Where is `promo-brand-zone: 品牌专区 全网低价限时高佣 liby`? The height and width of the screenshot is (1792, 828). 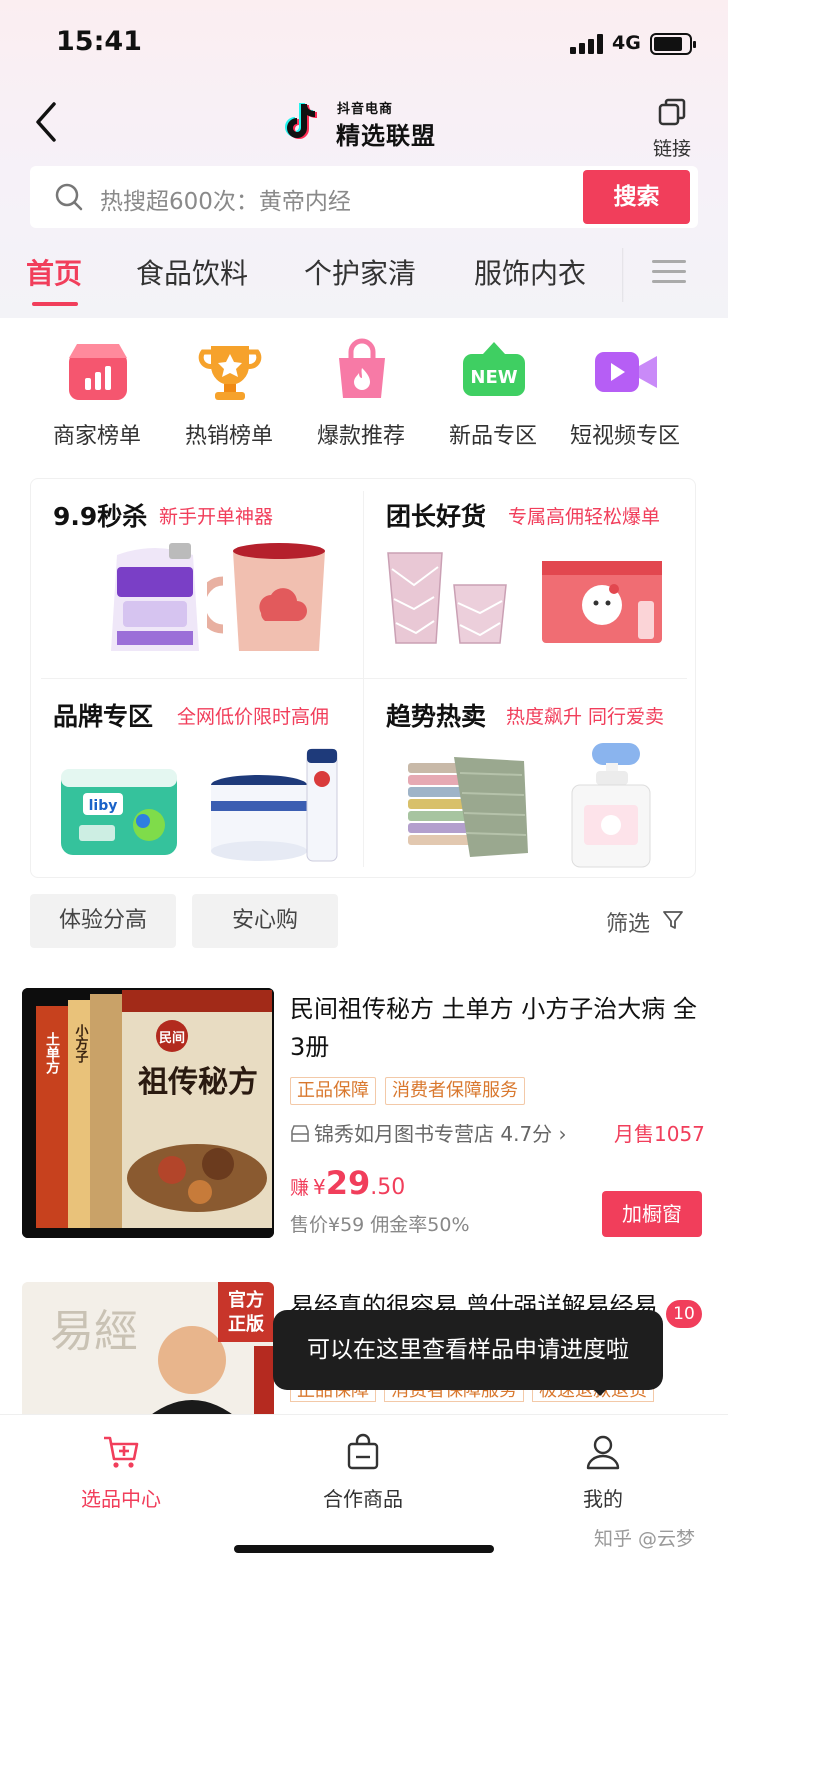
promo-brand-zone: 品牌专区 全网低价限时高佣 liby is located at coordinates (197, 779).